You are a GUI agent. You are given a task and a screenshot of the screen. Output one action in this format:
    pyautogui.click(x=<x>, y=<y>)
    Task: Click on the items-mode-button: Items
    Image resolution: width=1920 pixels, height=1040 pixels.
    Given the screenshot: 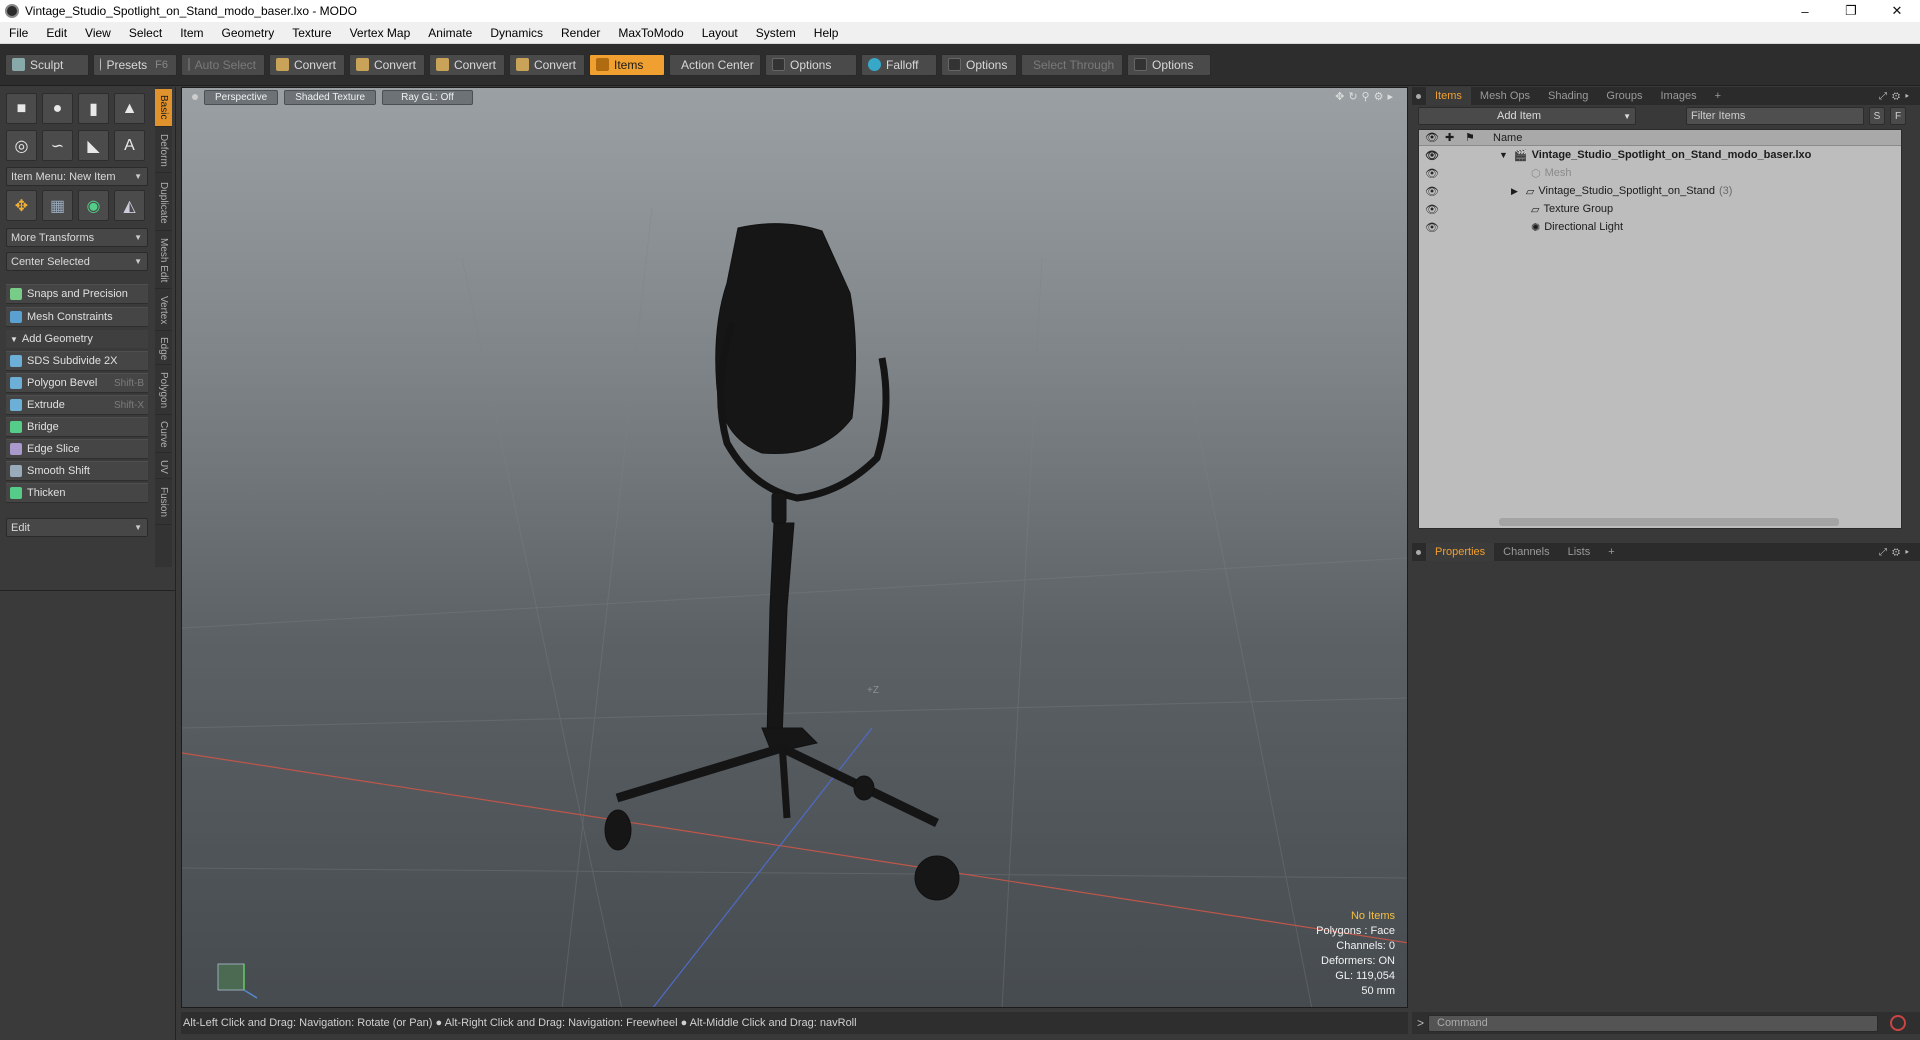 What is the action you would take?
    pyautogui.click(x=627, y=64)
    